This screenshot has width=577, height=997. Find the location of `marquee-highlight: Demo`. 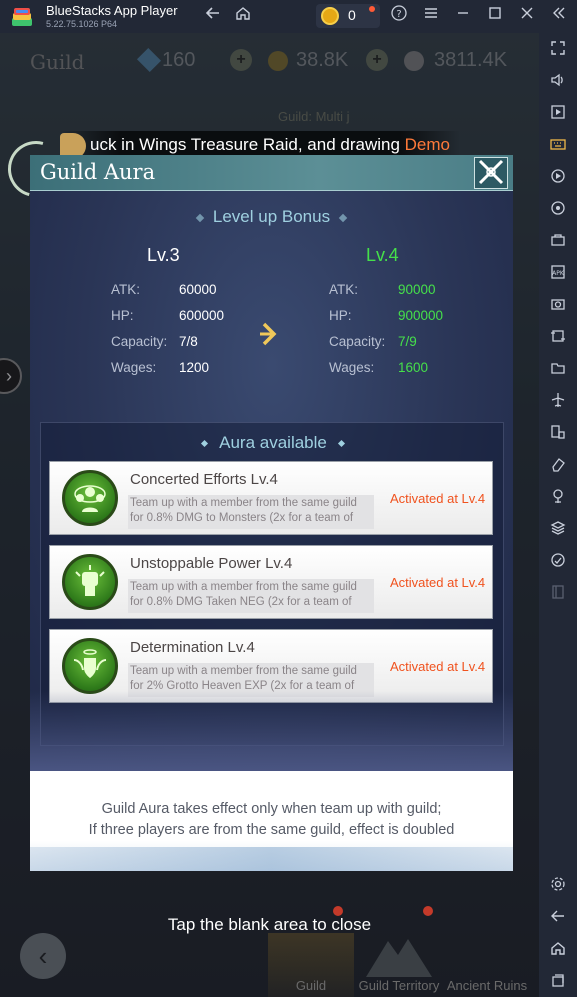

marquee-highlight: Demo is located at coordinates (427, 144).